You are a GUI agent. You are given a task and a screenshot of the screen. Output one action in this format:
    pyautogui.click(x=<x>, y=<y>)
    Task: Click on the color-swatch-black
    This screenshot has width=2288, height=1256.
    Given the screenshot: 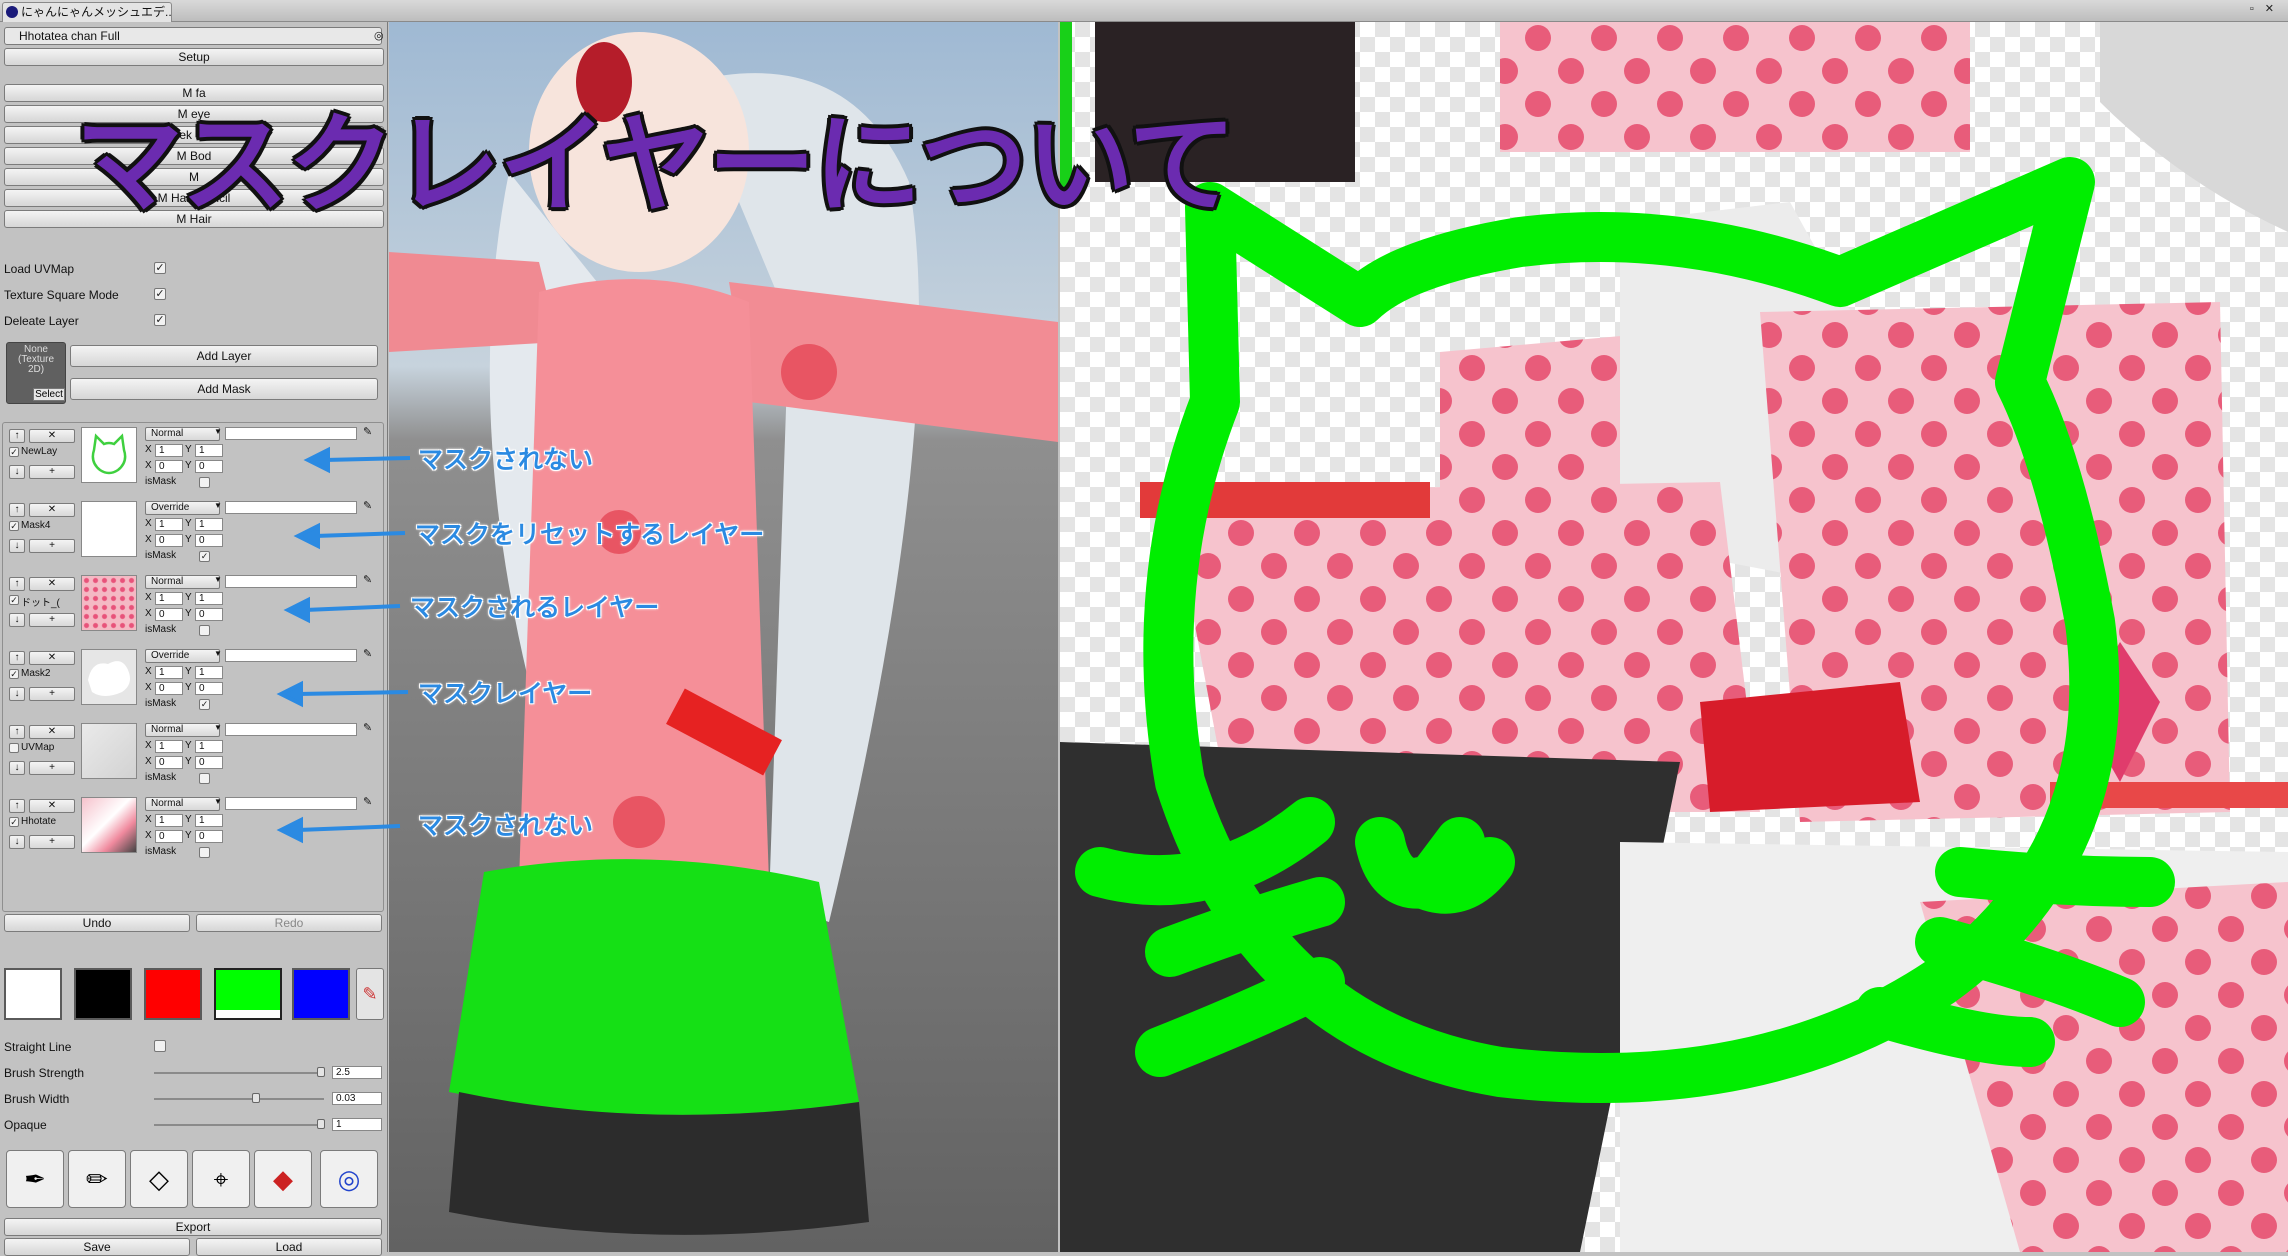 What is the action you would take?
    pyautogui.click(x=103, y=994)
    